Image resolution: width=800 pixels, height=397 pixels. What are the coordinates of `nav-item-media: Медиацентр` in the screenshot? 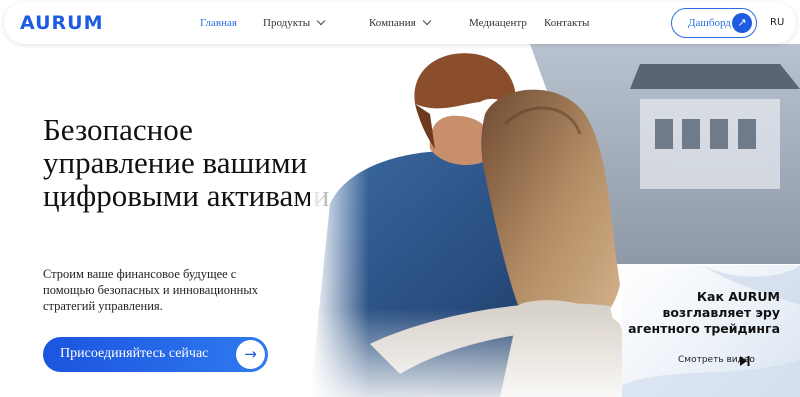 It's located at (498, 23).